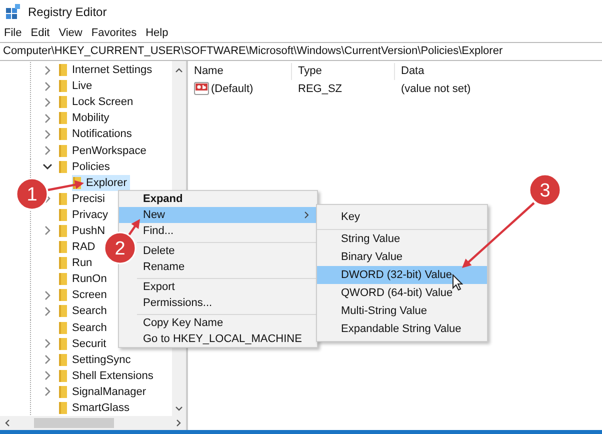  Describe the element at coordinates (232, 88) in the screenshot. I see `table-cell: (Default)` at that location.